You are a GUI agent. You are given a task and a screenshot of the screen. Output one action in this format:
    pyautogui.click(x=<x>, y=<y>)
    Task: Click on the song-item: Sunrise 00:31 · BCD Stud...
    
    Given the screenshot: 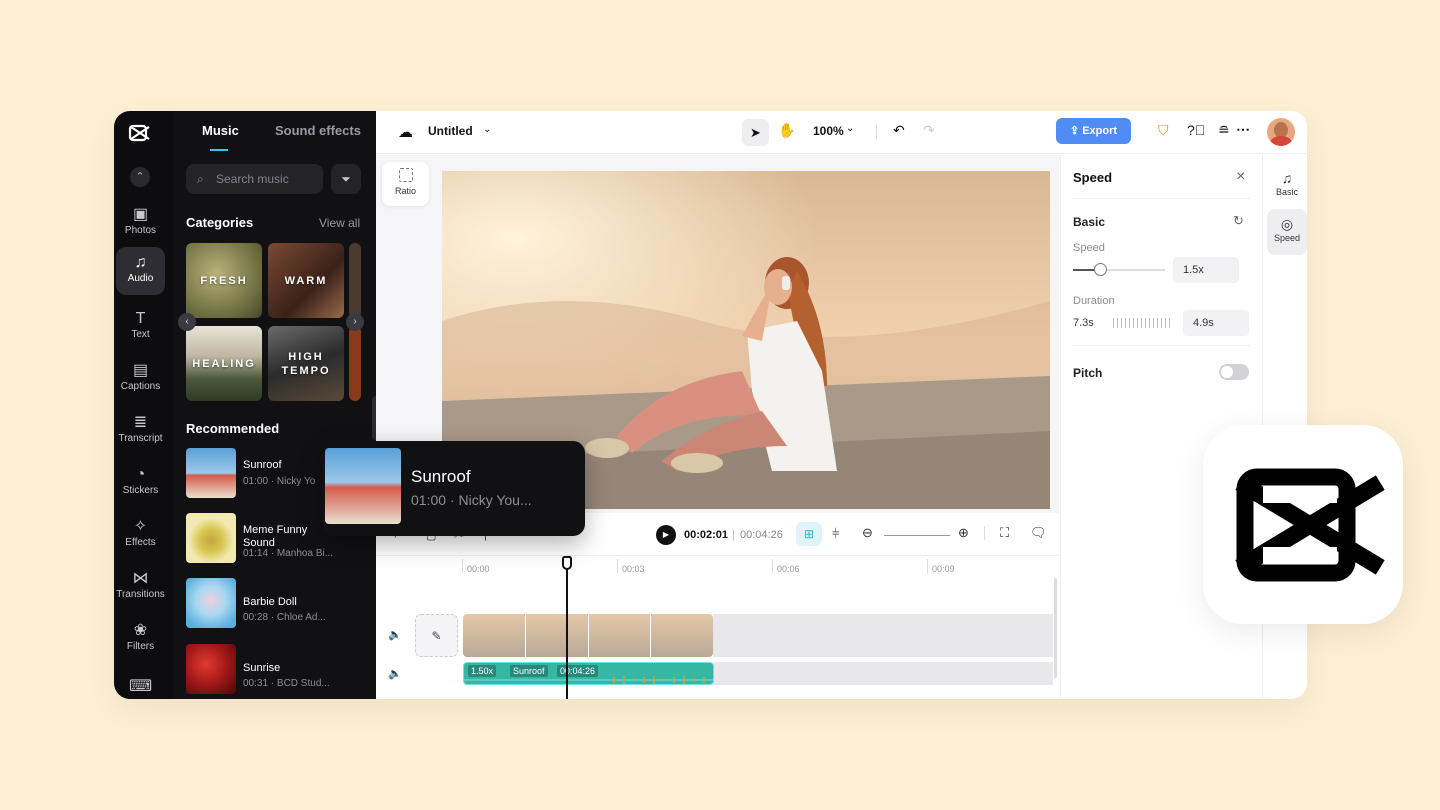 What is the action you would take?
    pyautogui.click(x=278, y=670)
    